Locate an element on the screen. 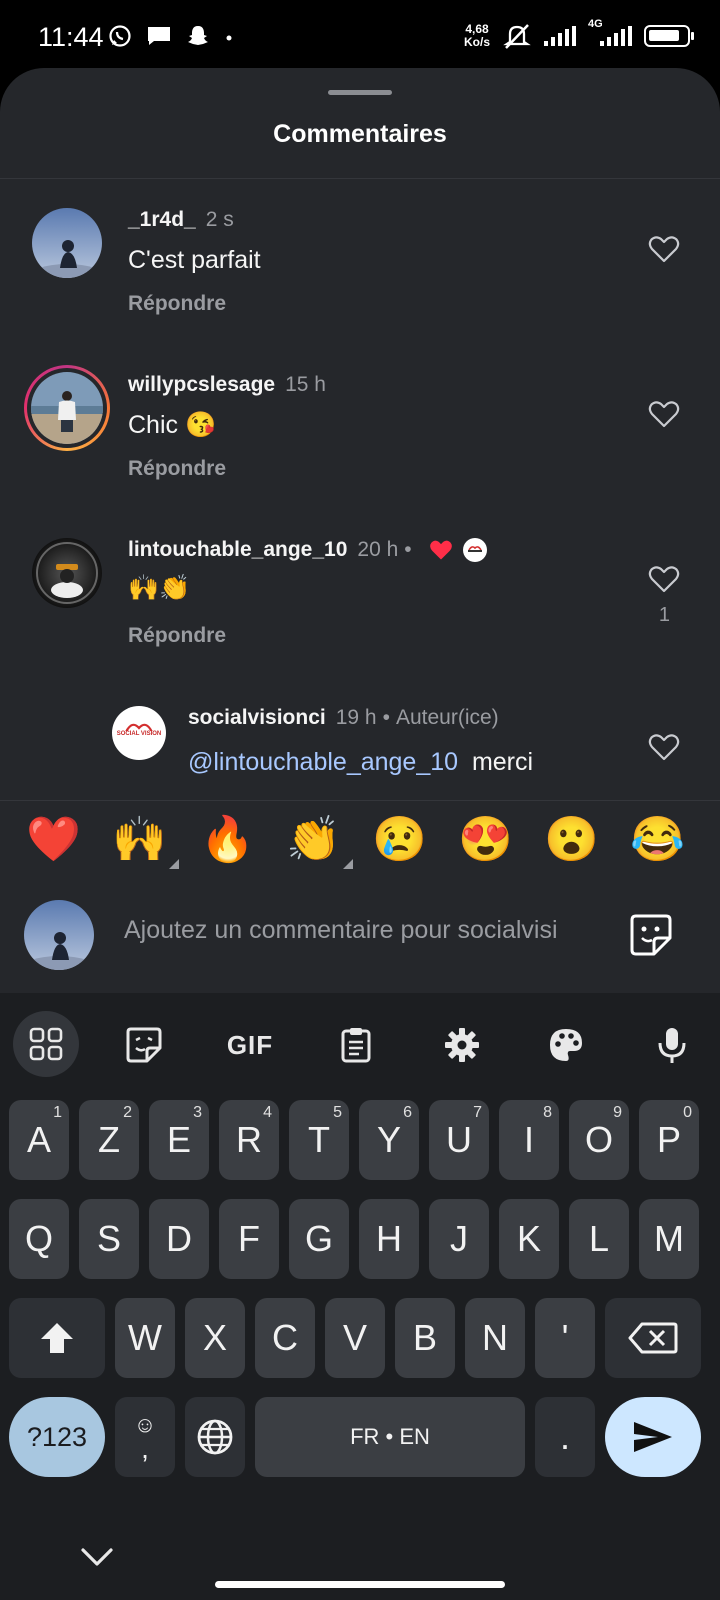  divider is located at coordinates (360, 178).